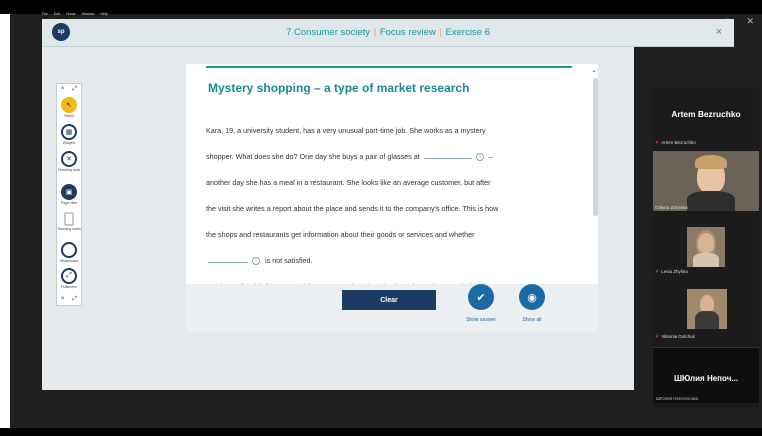 This screenshot has height=436, width=762. I want to click on tool-widgets: ▦ Widgets, so click(69, 134).